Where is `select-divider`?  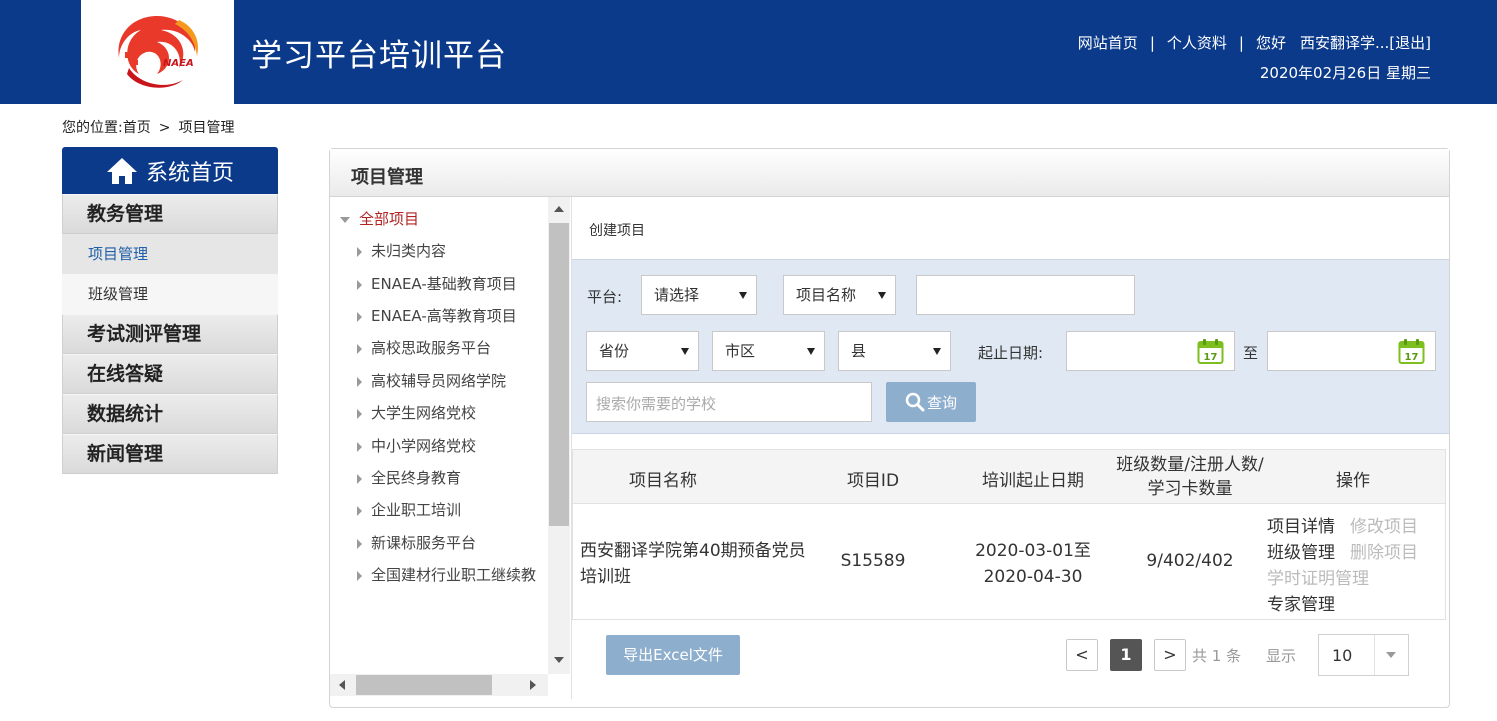
select-divider is located at coordinates (1374, 655).